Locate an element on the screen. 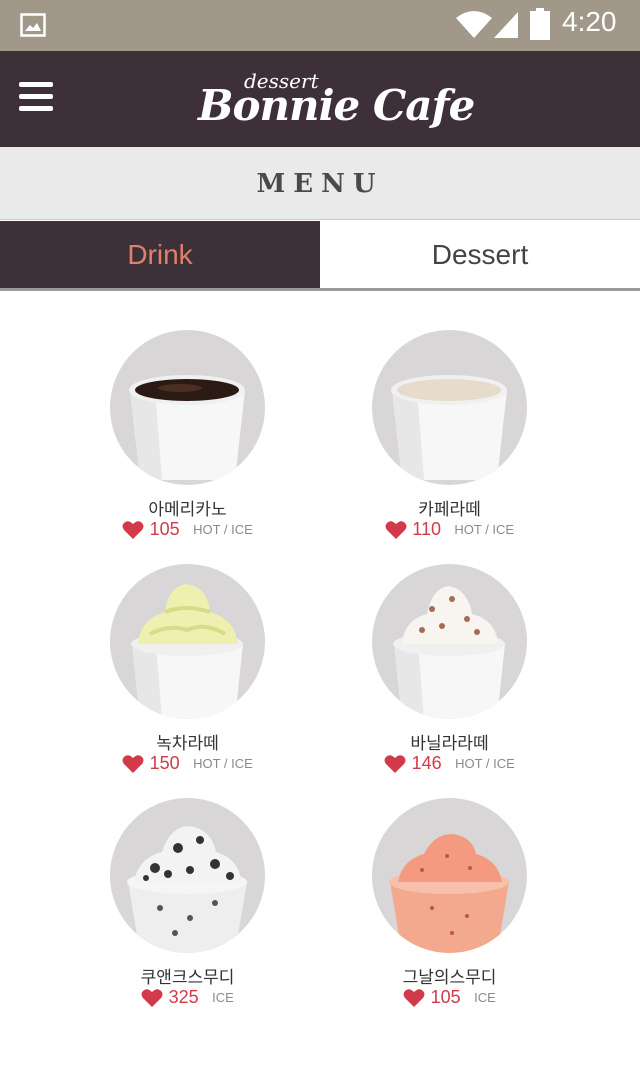 This screenshot has height=1067, width=640. app-bar: dessert Bonnie Cafe is located at coordinates (320, 99).